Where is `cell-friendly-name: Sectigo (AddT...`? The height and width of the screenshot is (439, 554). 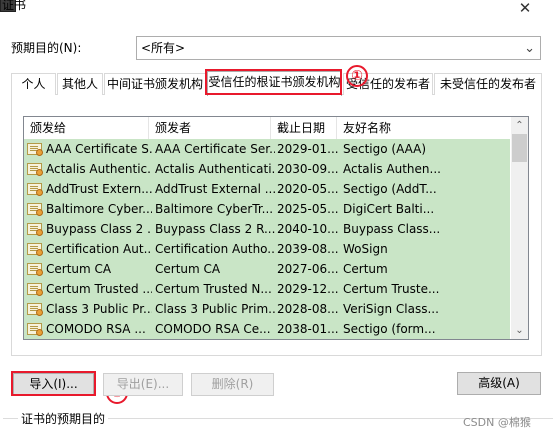 cell-friendly-name: Sectigo (AddT... is located at coordinates (390, 189).